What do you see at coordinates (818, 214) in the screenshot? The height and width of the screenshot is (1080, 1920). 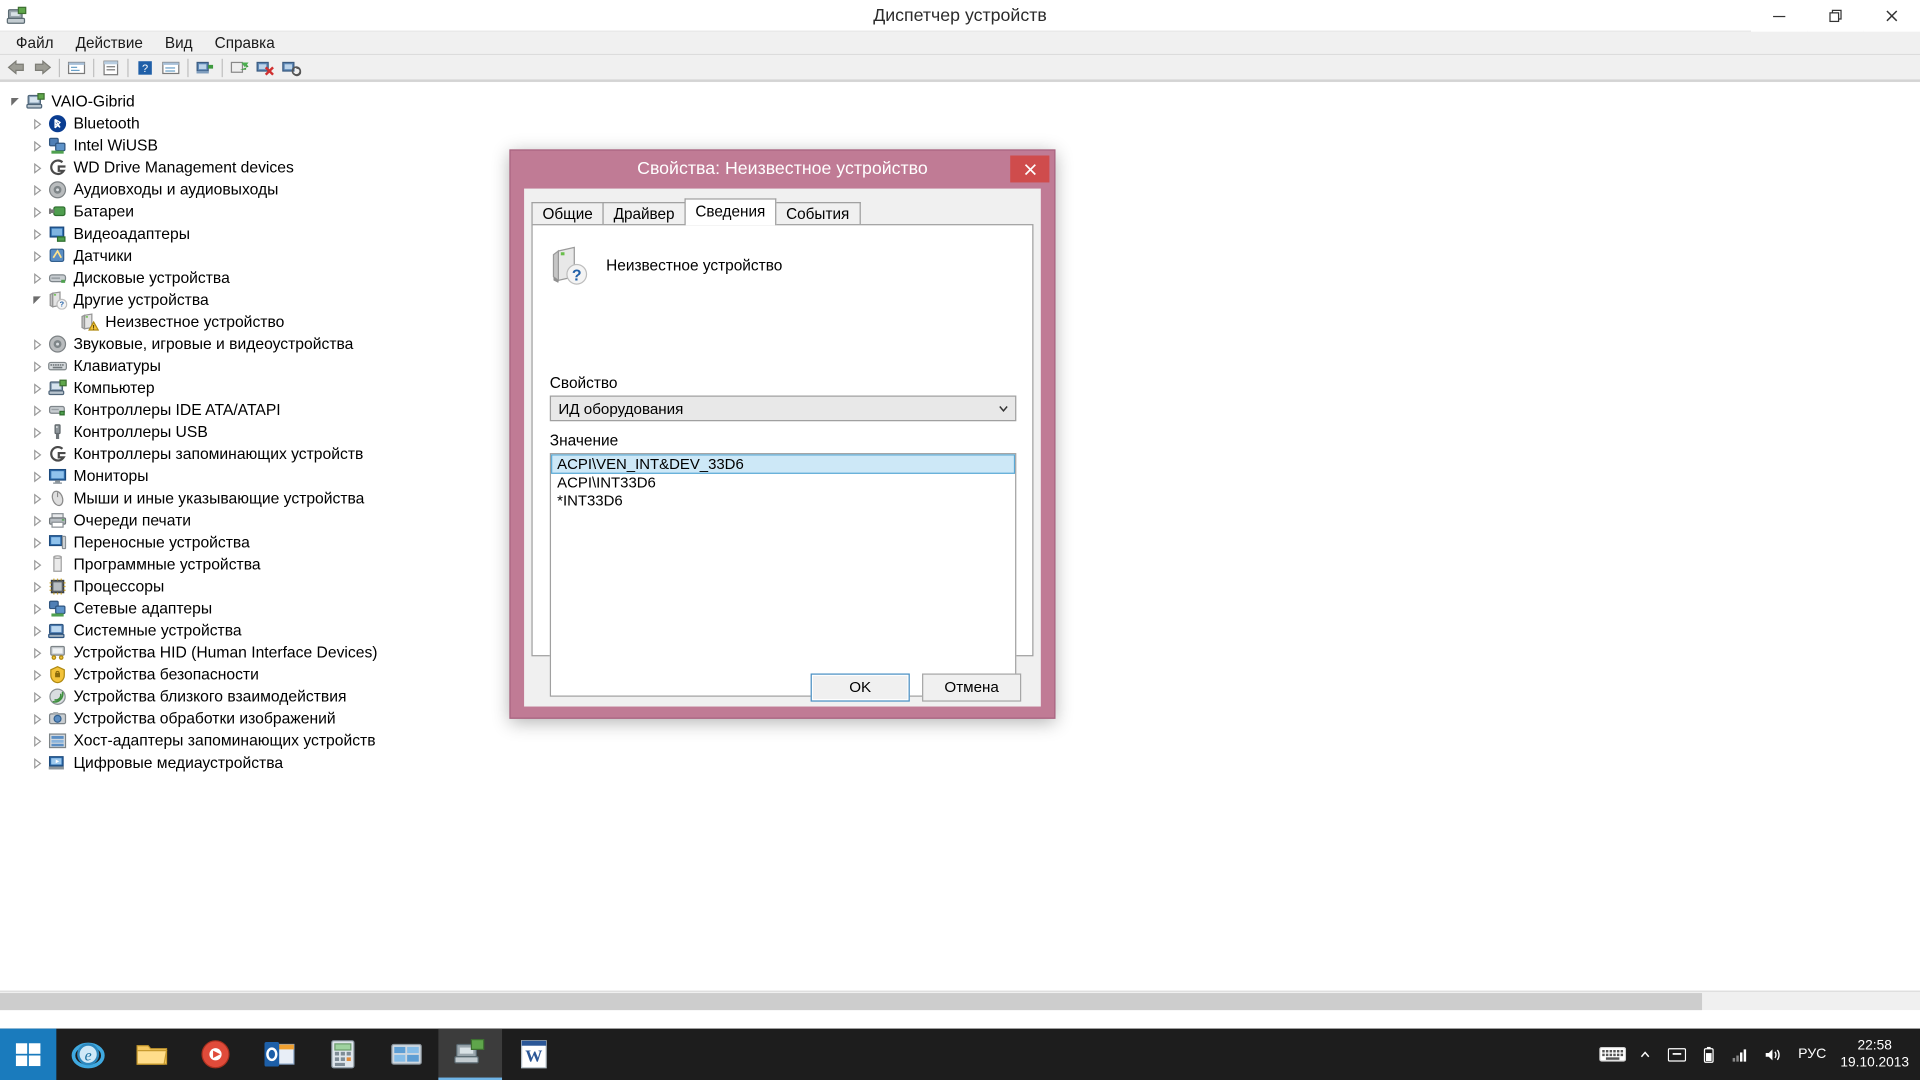 I see `tab-events: События` at bounding box center [818, 214].